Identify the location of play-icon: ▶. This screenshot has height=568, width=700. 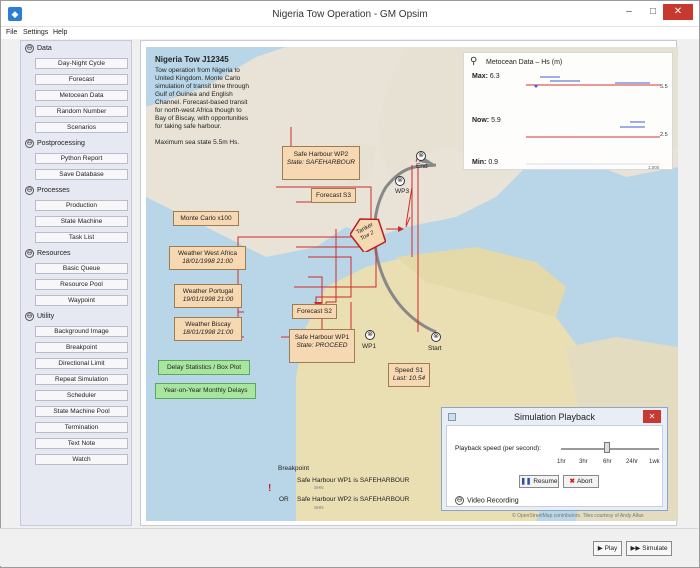
(600, 548).